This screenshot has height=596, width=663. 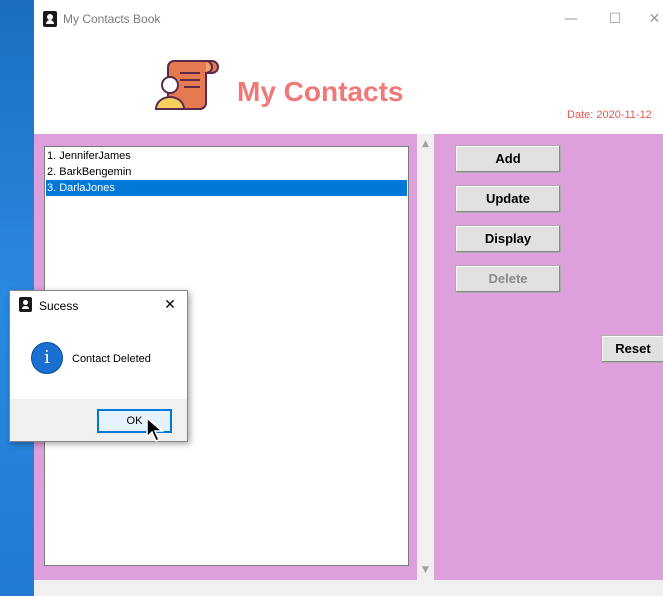 I want to click on window-title: My Contacts Book, so click(x=112, y=19).